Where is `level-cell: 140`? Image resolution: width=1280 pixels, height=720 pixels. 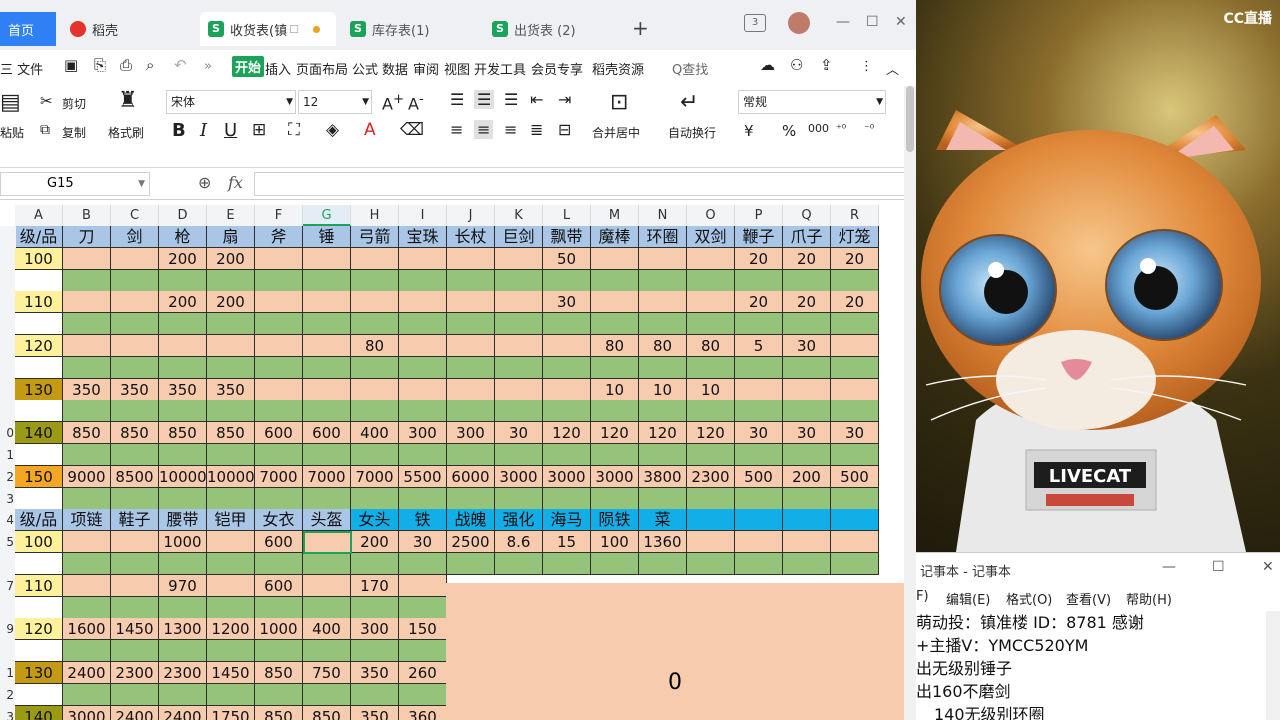 level-cell: 140 is located at coordinates (39, 712).